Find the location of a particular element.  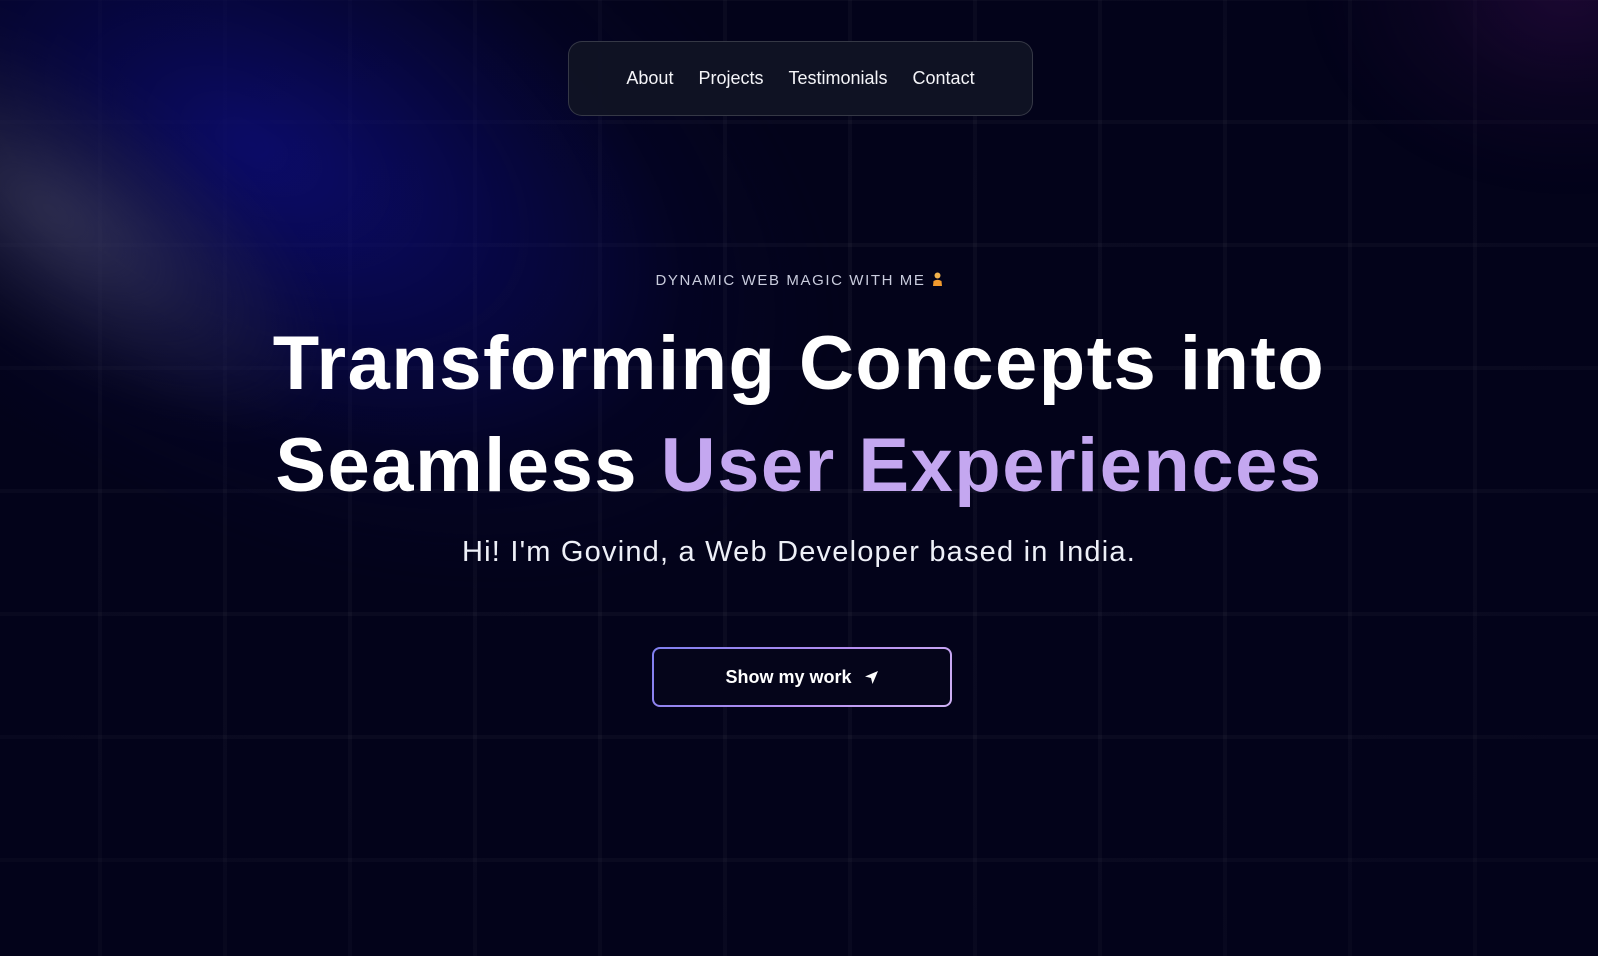

hero-eyebrow: DYNAMIC WEB MAGIC WITH ME is located at coordinates (799, 281).